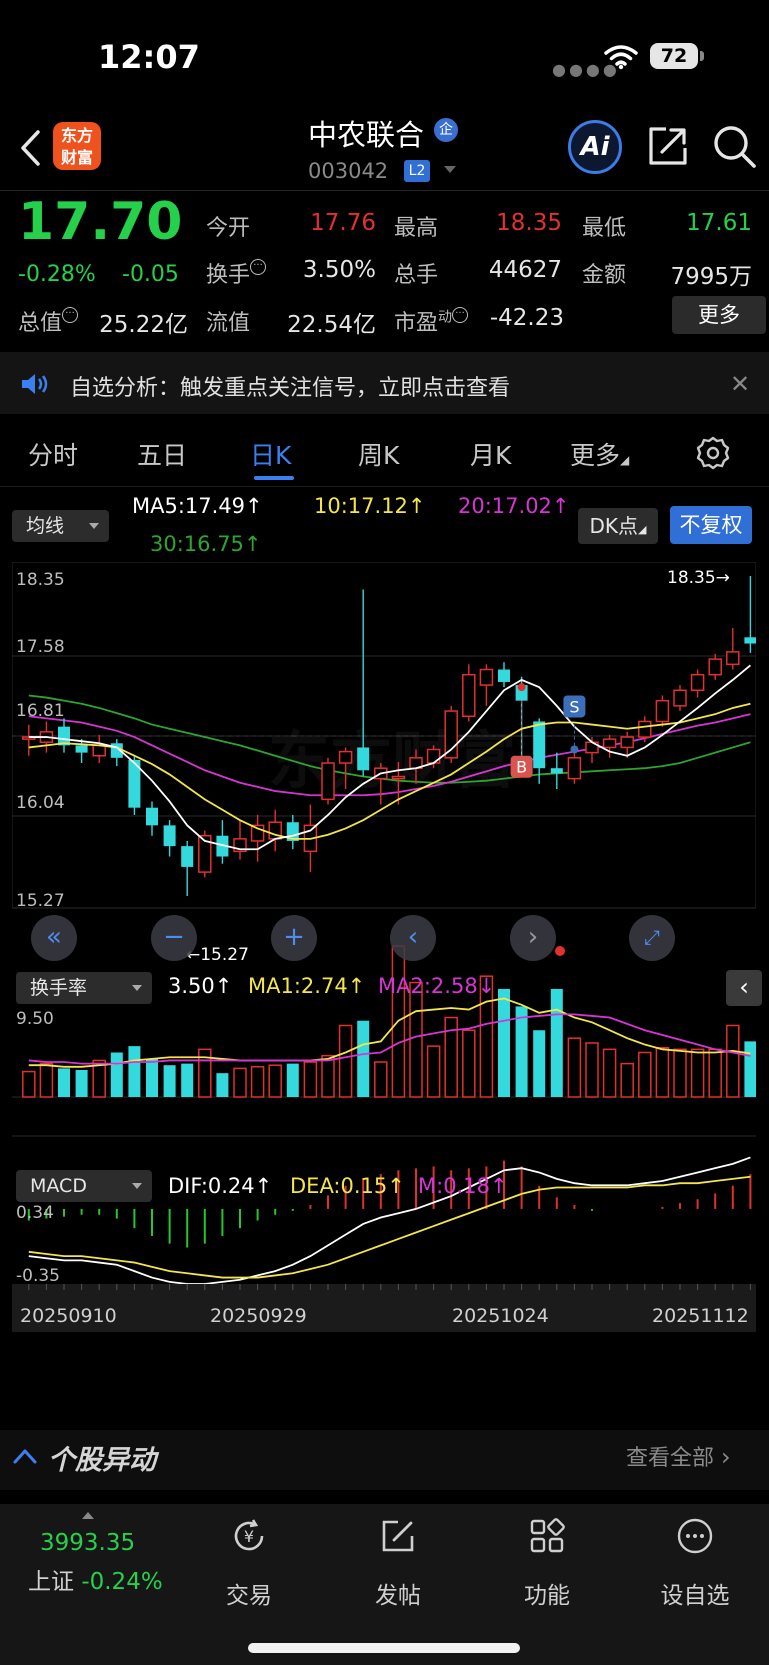 This screenshot has width=769, height=1665. What do you see at coordinates (595, 147) in the screenshot?
I see `ai-assistant-button: Ai` at bounding box center [595, 147].